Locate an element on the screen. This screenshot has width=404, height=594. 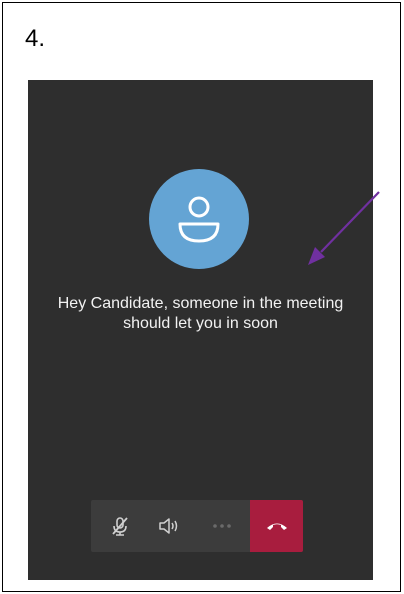
mic-off-icon is located at coordinates (120, 526).